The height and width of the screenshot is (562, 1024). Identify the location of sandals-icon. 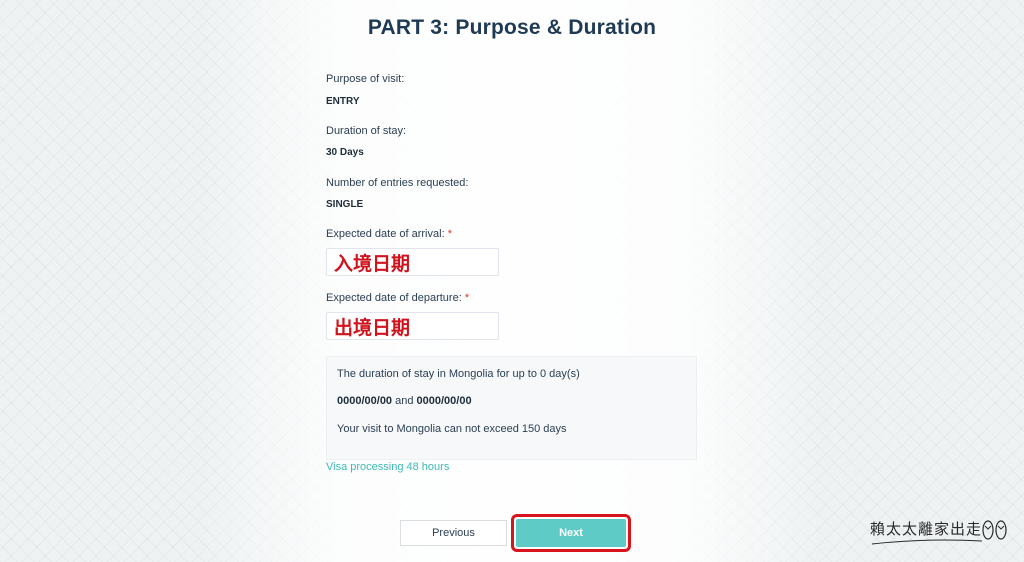
(939, 532).